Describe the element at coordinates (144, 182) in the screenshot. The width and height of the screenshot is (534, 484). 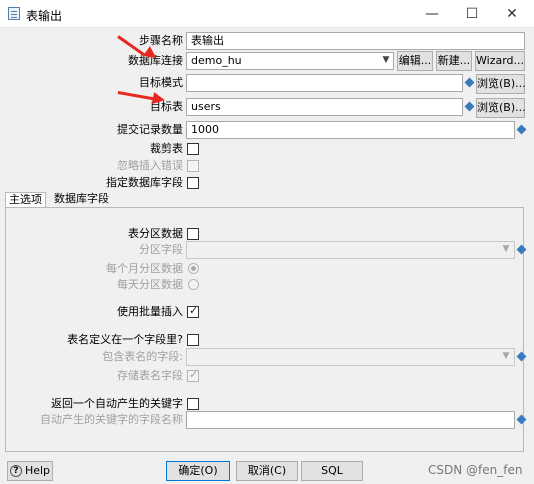
I see `specify-db-fields-label: 指定数据库字段` at that location.